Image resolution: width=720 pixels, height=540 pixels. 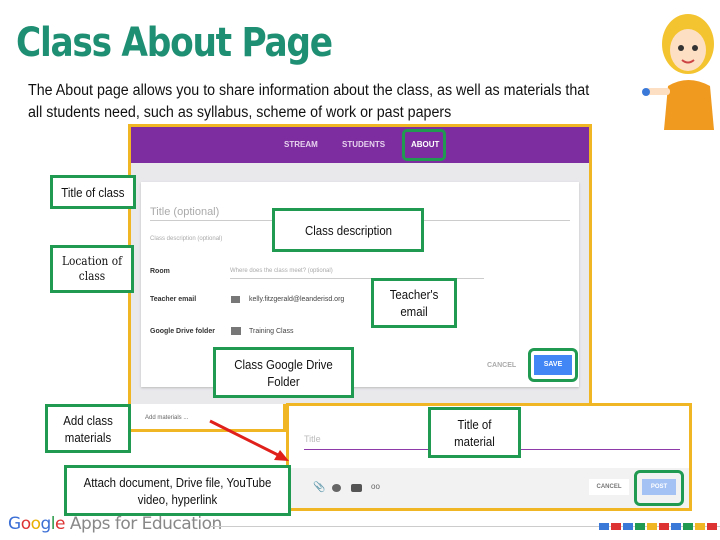 I want to click on callout-text: Location of class, so click(x=91, y=268).